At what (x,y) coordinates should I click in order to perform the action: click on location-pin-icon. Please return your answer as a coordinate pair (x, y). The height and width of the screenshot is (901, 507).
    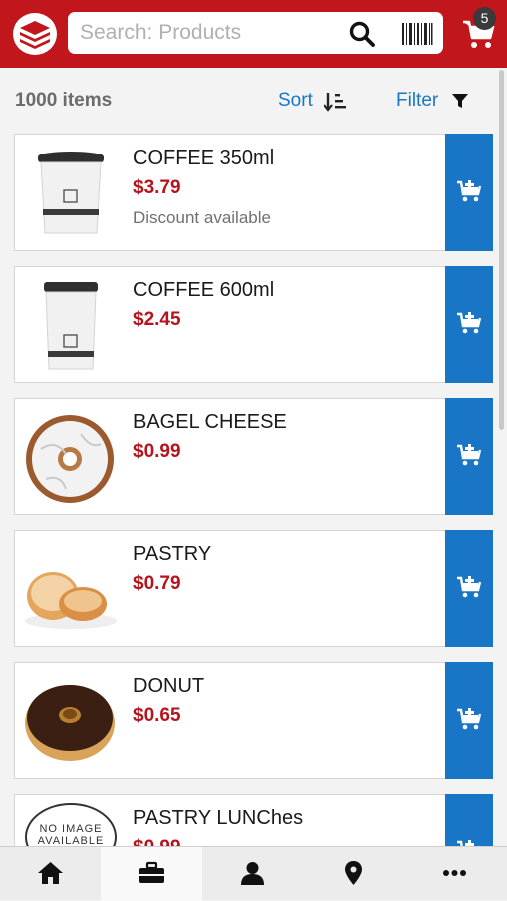
    Looking at the image, I should click on (353, 873).